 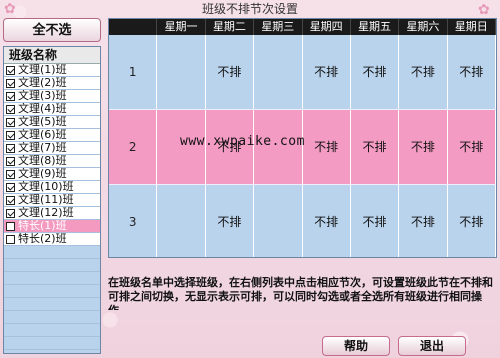 What do you see at coordinates (375, 27) in the screenshot?
I see `day-header: 星期五` at bounding box center [375, 27].